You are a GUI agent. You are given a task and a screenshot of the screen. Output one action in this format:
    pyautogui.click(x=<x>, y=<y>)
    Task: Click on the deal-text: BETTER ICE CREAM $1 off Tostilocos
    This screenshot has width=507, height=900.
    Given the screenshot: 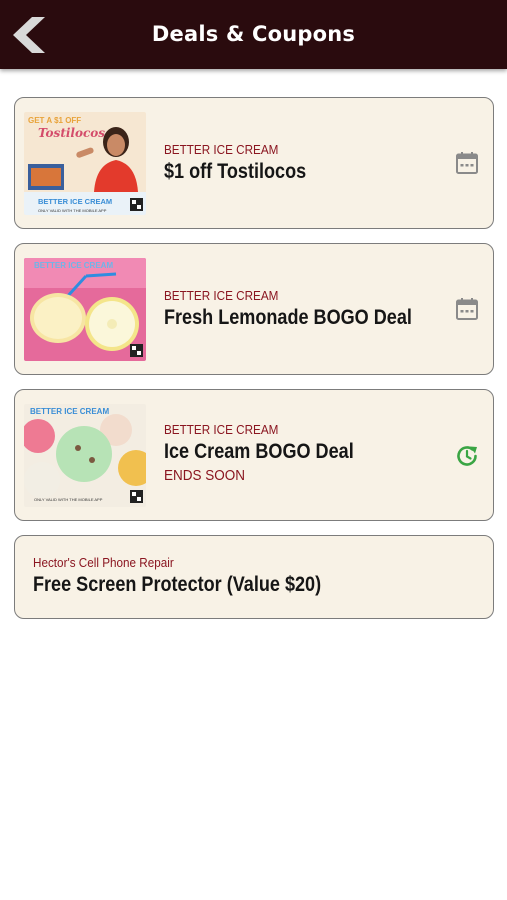 What is the action you would take?
    pyautogui.click(x=246, y=163)
    